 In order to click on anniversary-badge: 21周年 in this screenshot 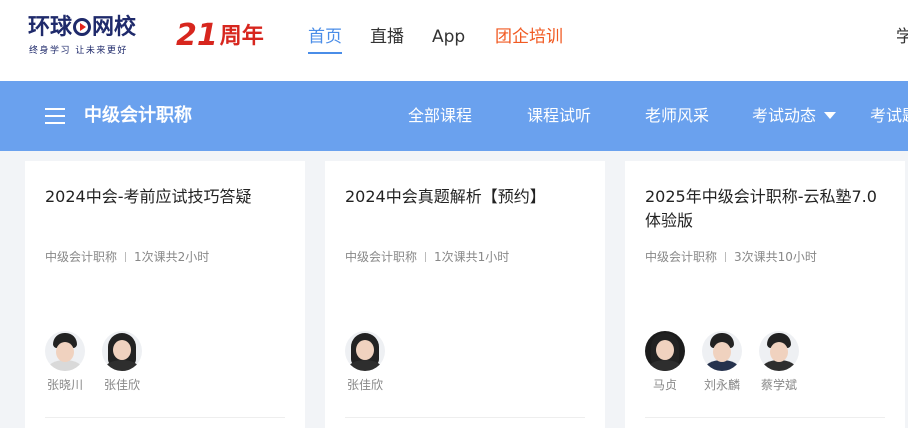, I will do `click(220, 37)`.